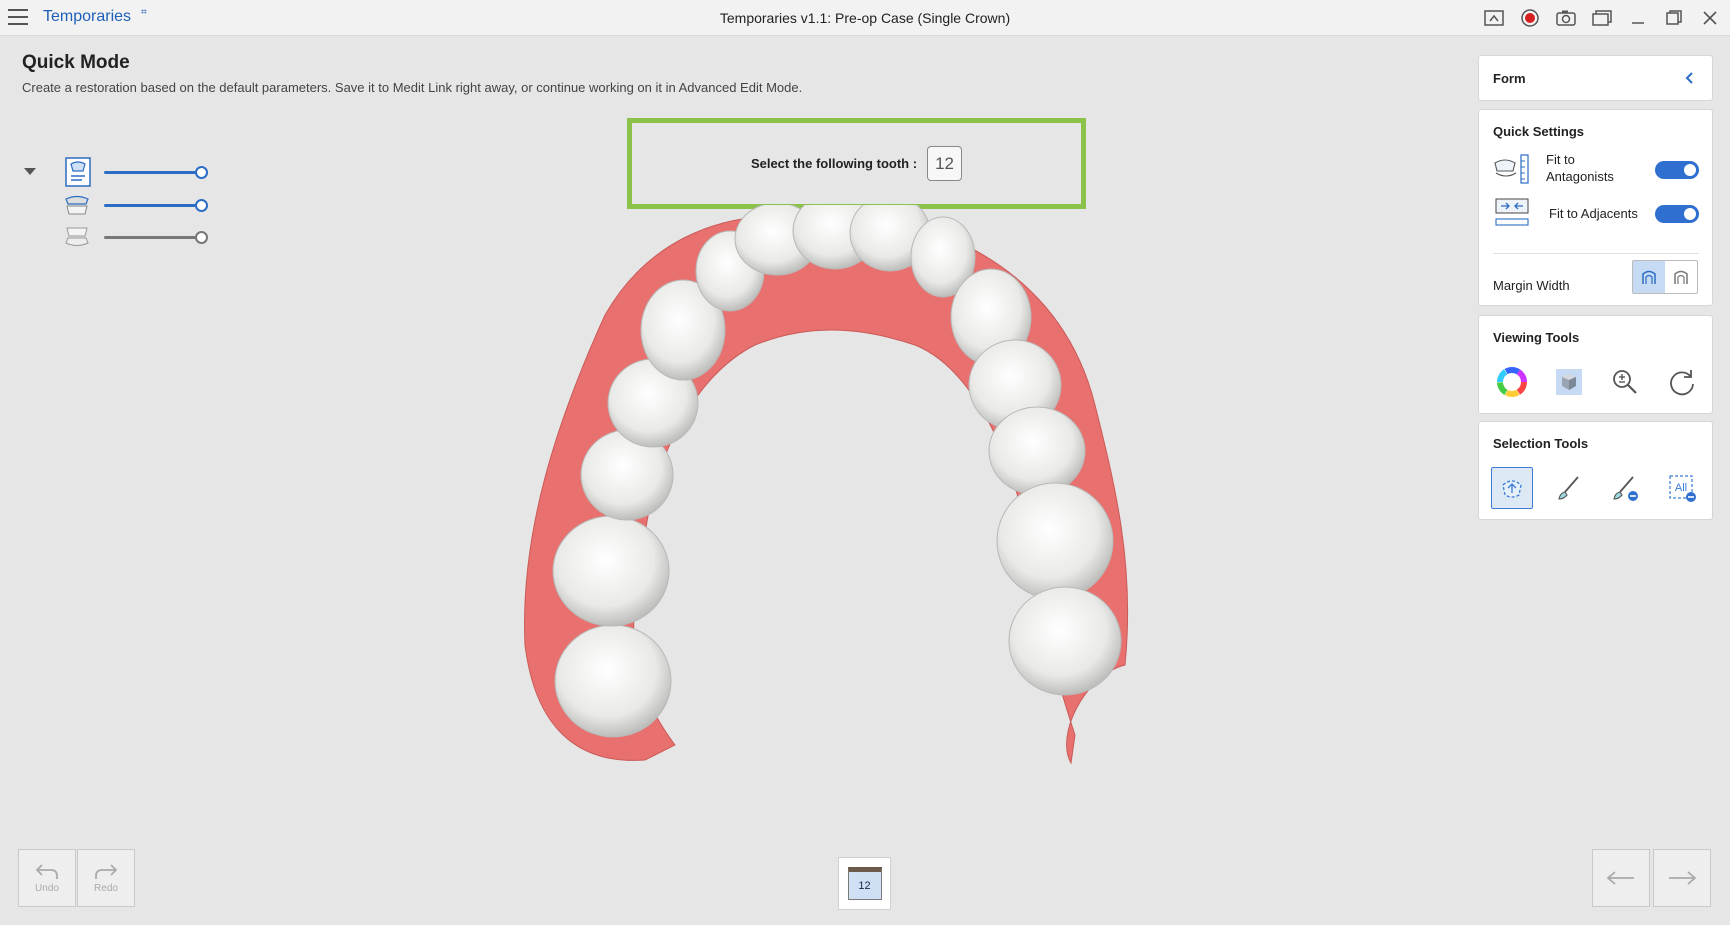 The width and height of the screenshot is (1730, 925). I want to click on app-logo-mark-icon: ⌗, so click(144, 12).